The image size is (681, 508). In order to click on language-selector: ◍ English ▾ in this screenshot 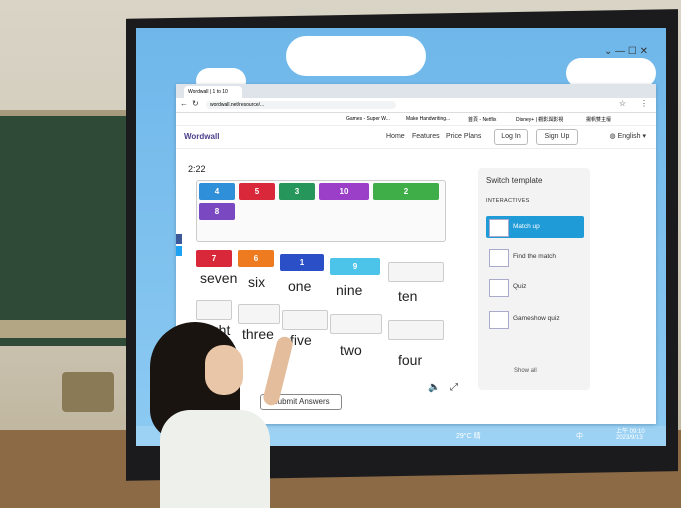, I will do `click(628, 136)`.